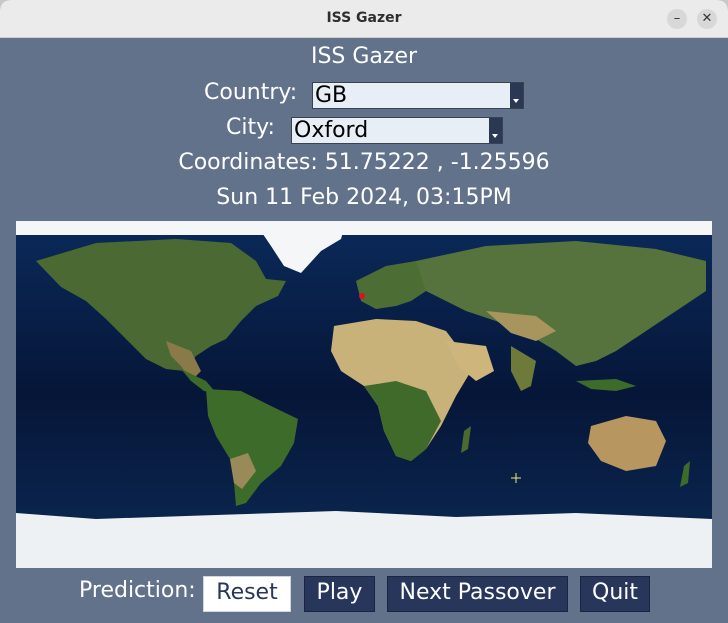  I want to click on play-button: Play, so click(339, 594).